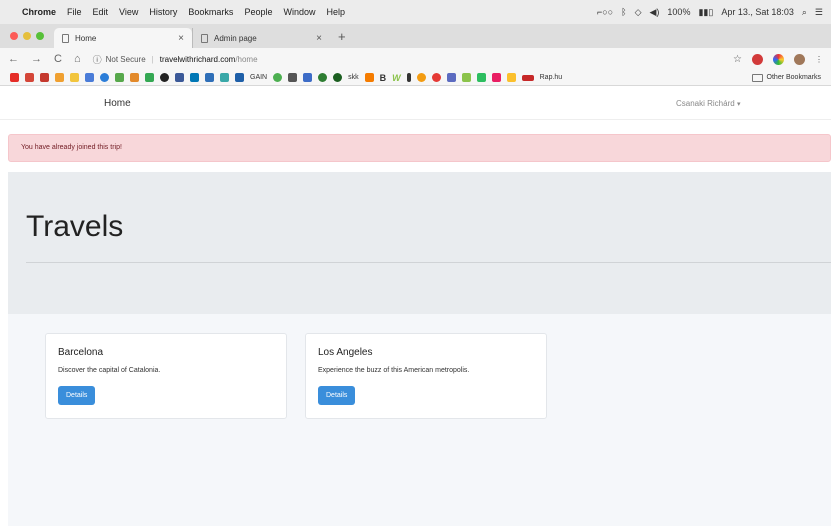 This screenshot has height=526, width=831. Describe the element at coordinates (638, 12) in the screenshot. I see `wifi-icon: ◇` at that location.